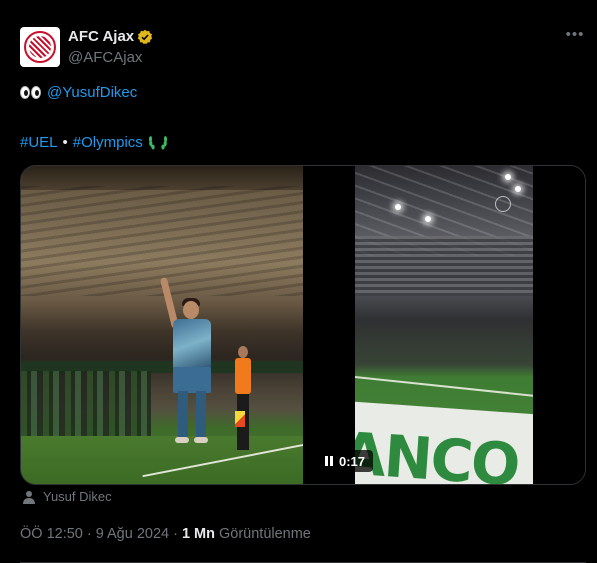 The width and height of the screenshot is (597, 563). What do you see at coordinates (29, 497) in the screenshot?
I see `person-icon` at bounding box center [29, 497].